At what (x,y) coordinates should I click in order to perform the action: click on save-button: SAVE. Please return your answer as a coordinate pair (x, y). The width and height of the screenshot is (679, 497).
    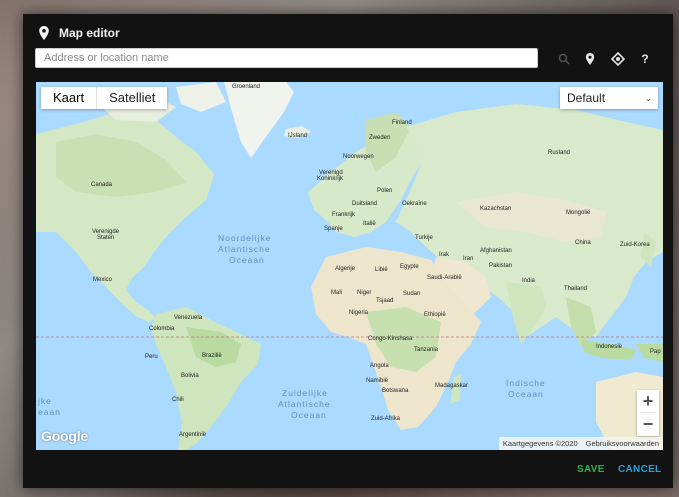
    Looking at the image, I should click on (591, 469).